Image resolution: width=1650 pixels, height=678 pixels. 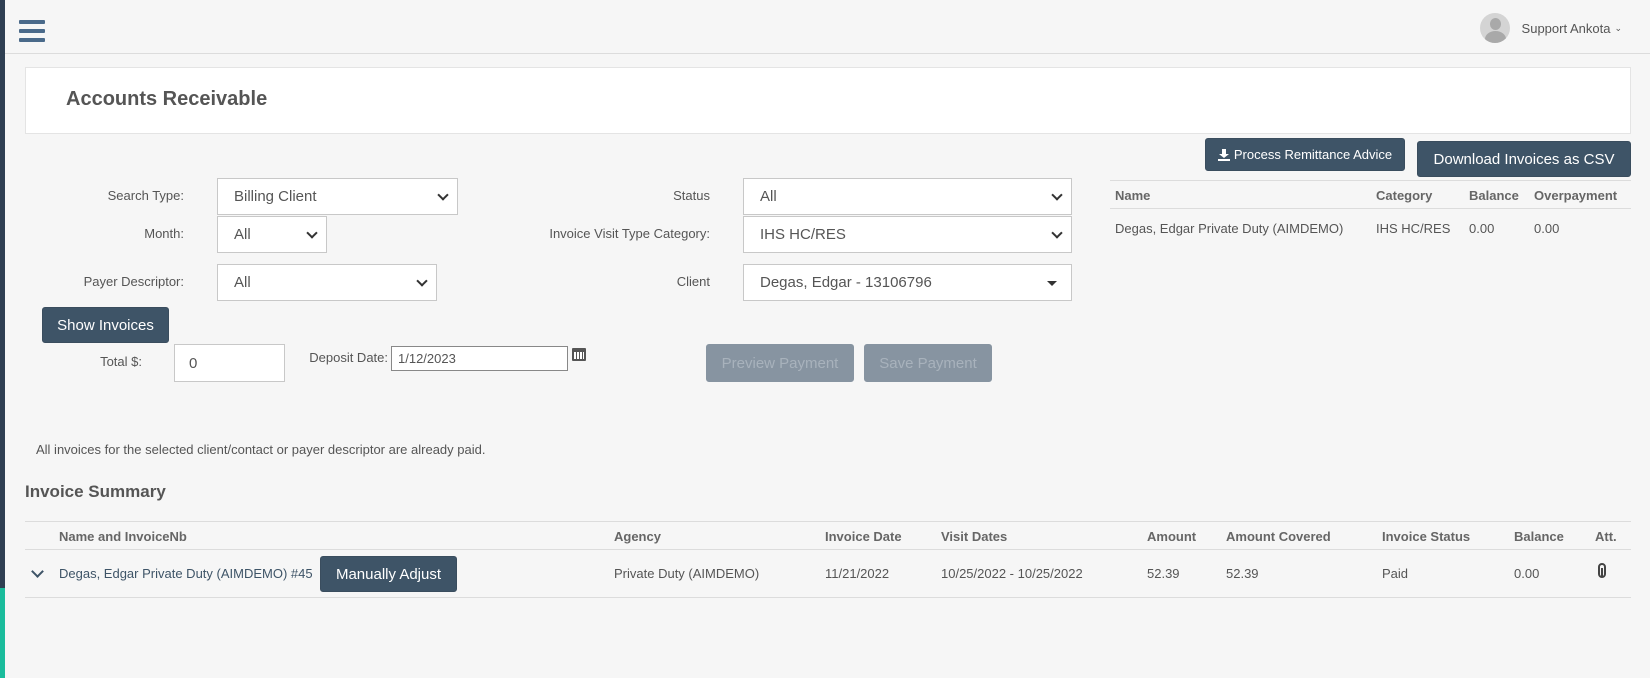 What do you see at coordinates (186, 573) in the screenshot?
I see `invoice-link: Degas, Edgar Private Duty (AIMDEMO) #45` at bounding box center [186, 573].